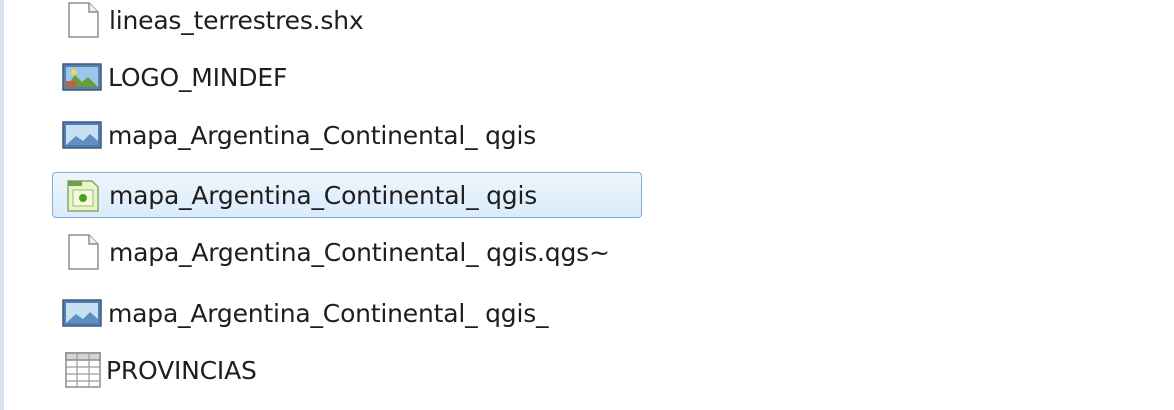 The image size is (1174, 410). I want to click on file-name: mapa_Argentina_Continental_ qgis.qgs~, so click(359, 252).